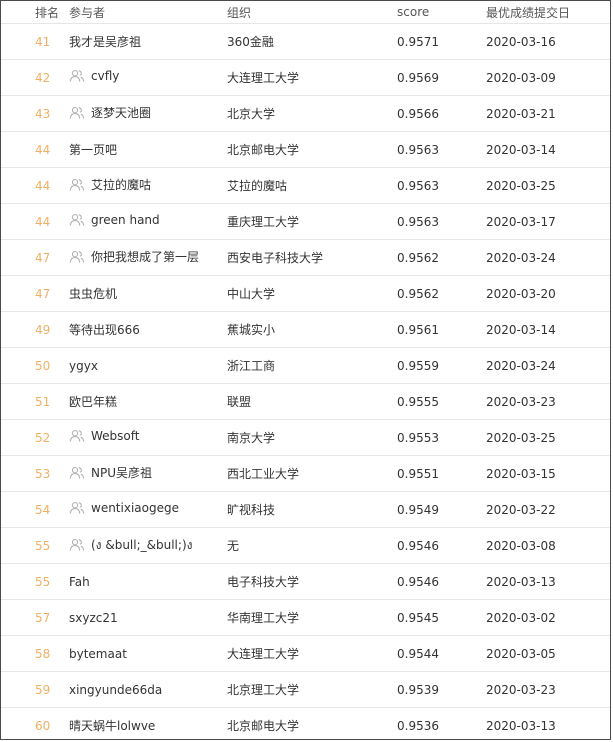 Image resolution: width=613 pixels, height=742 pixels. Describe the element at coordinates (148, 149) in the screenshot. I see `participant-cell: 第一页吧` at that location.